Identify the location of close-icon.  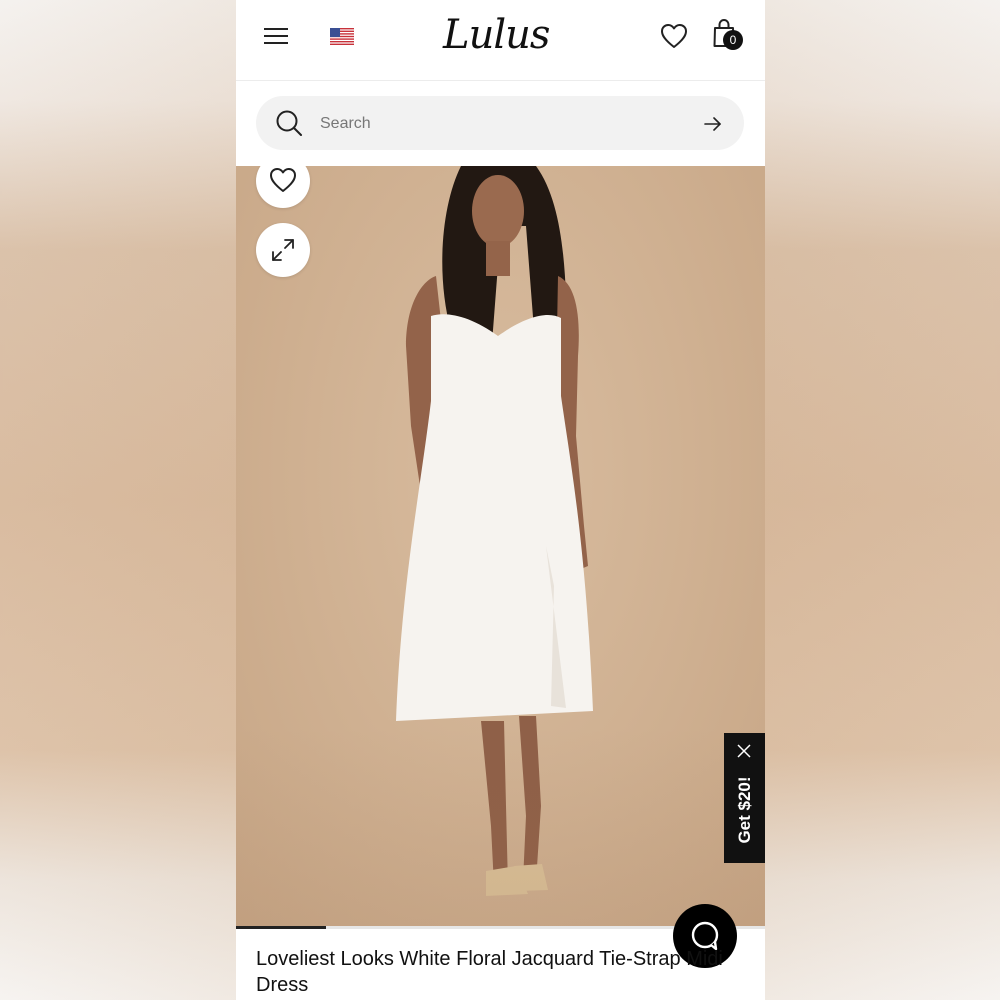
(744, 751).